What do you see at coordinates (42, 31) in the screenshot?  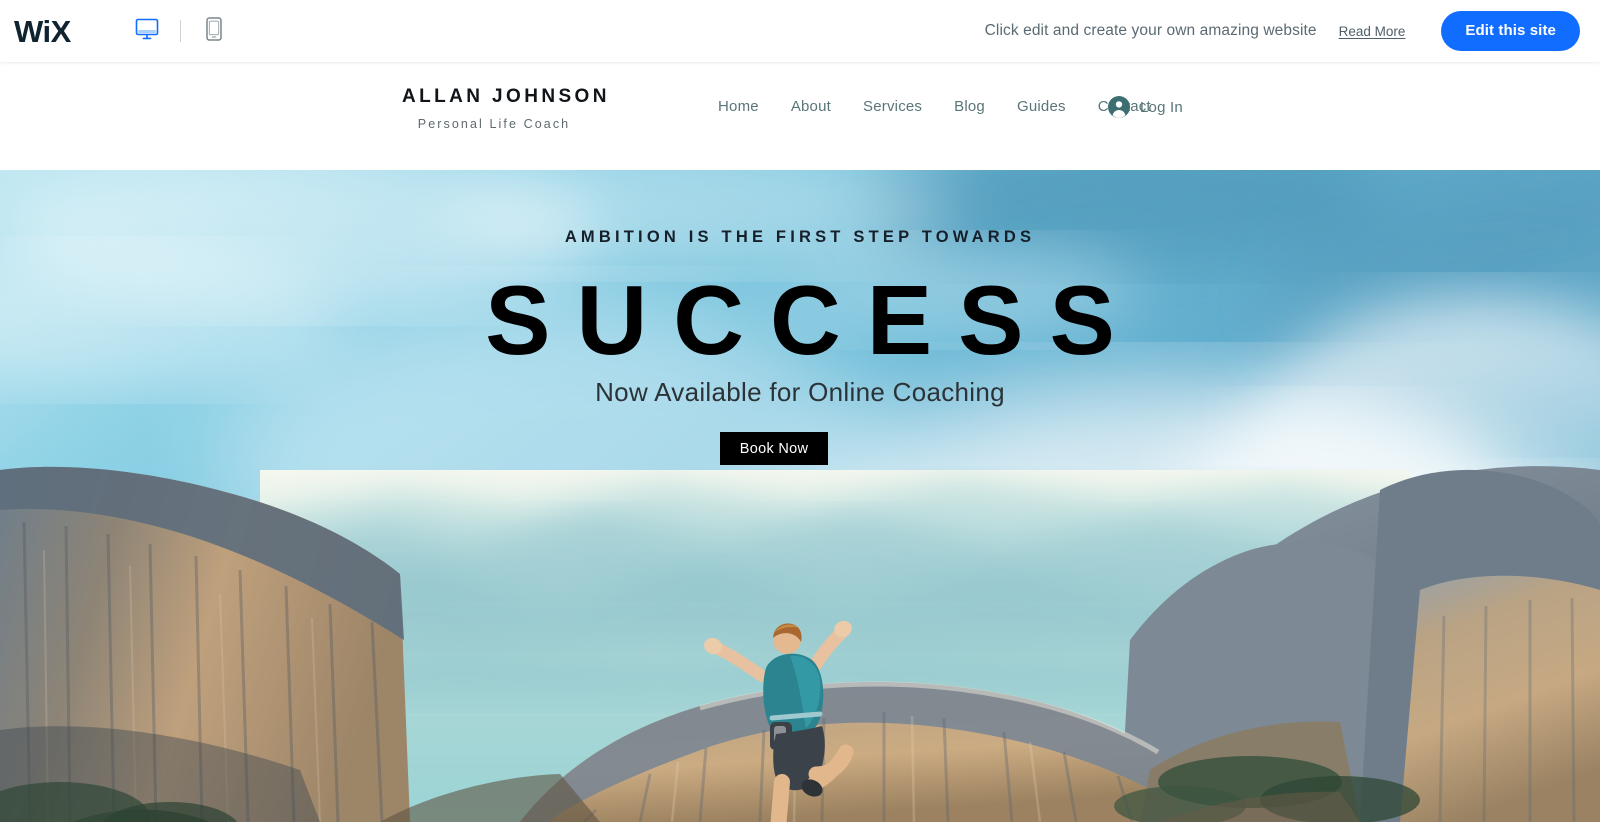 I see `wix-logo: WiX` at bounding box center [42, 31].